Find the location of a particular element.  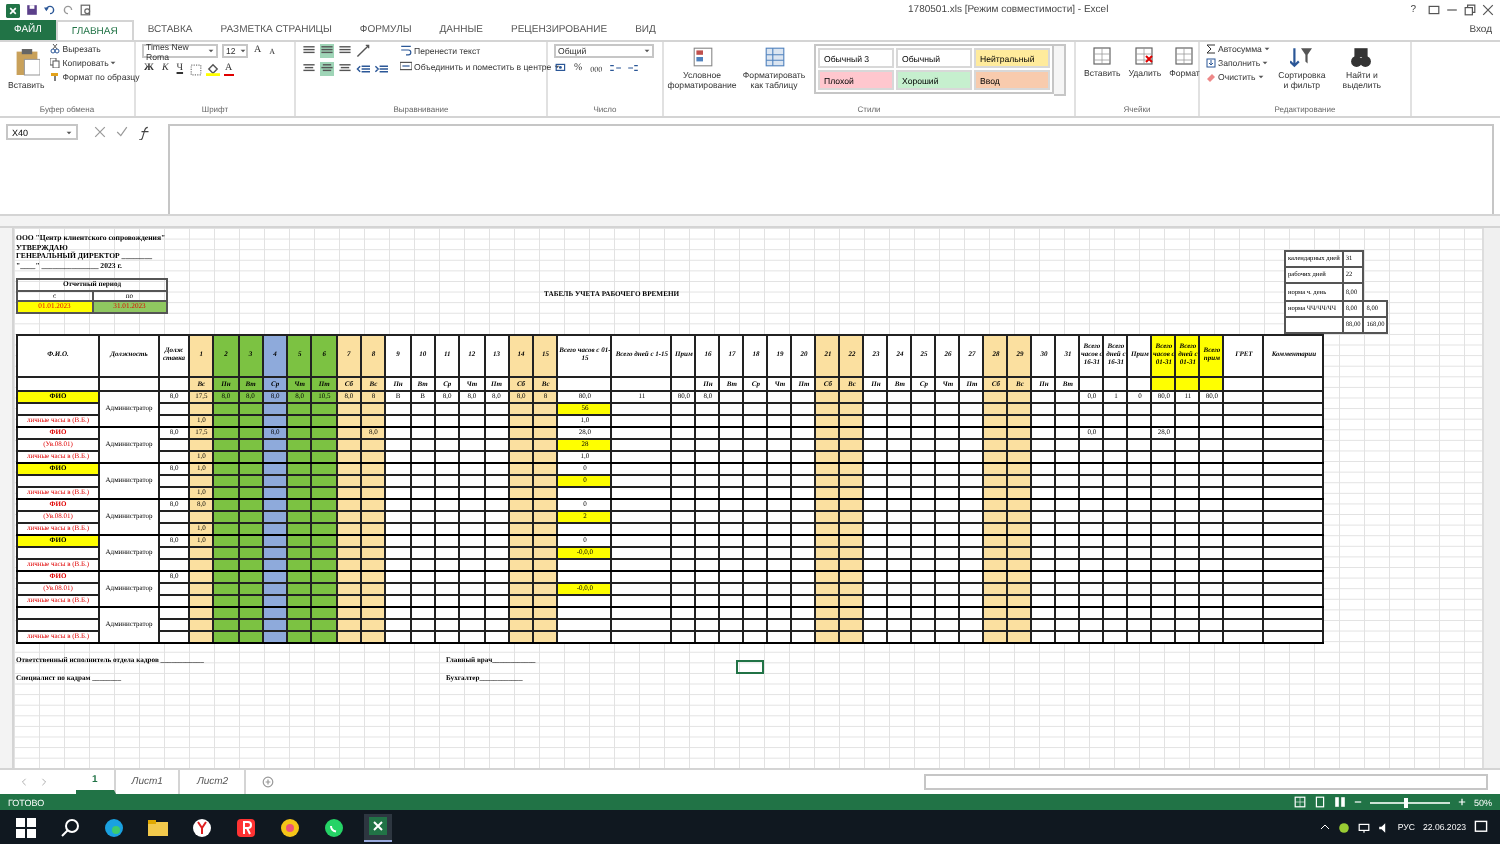

zoom-out-button is located at coordinates (1357, 802).